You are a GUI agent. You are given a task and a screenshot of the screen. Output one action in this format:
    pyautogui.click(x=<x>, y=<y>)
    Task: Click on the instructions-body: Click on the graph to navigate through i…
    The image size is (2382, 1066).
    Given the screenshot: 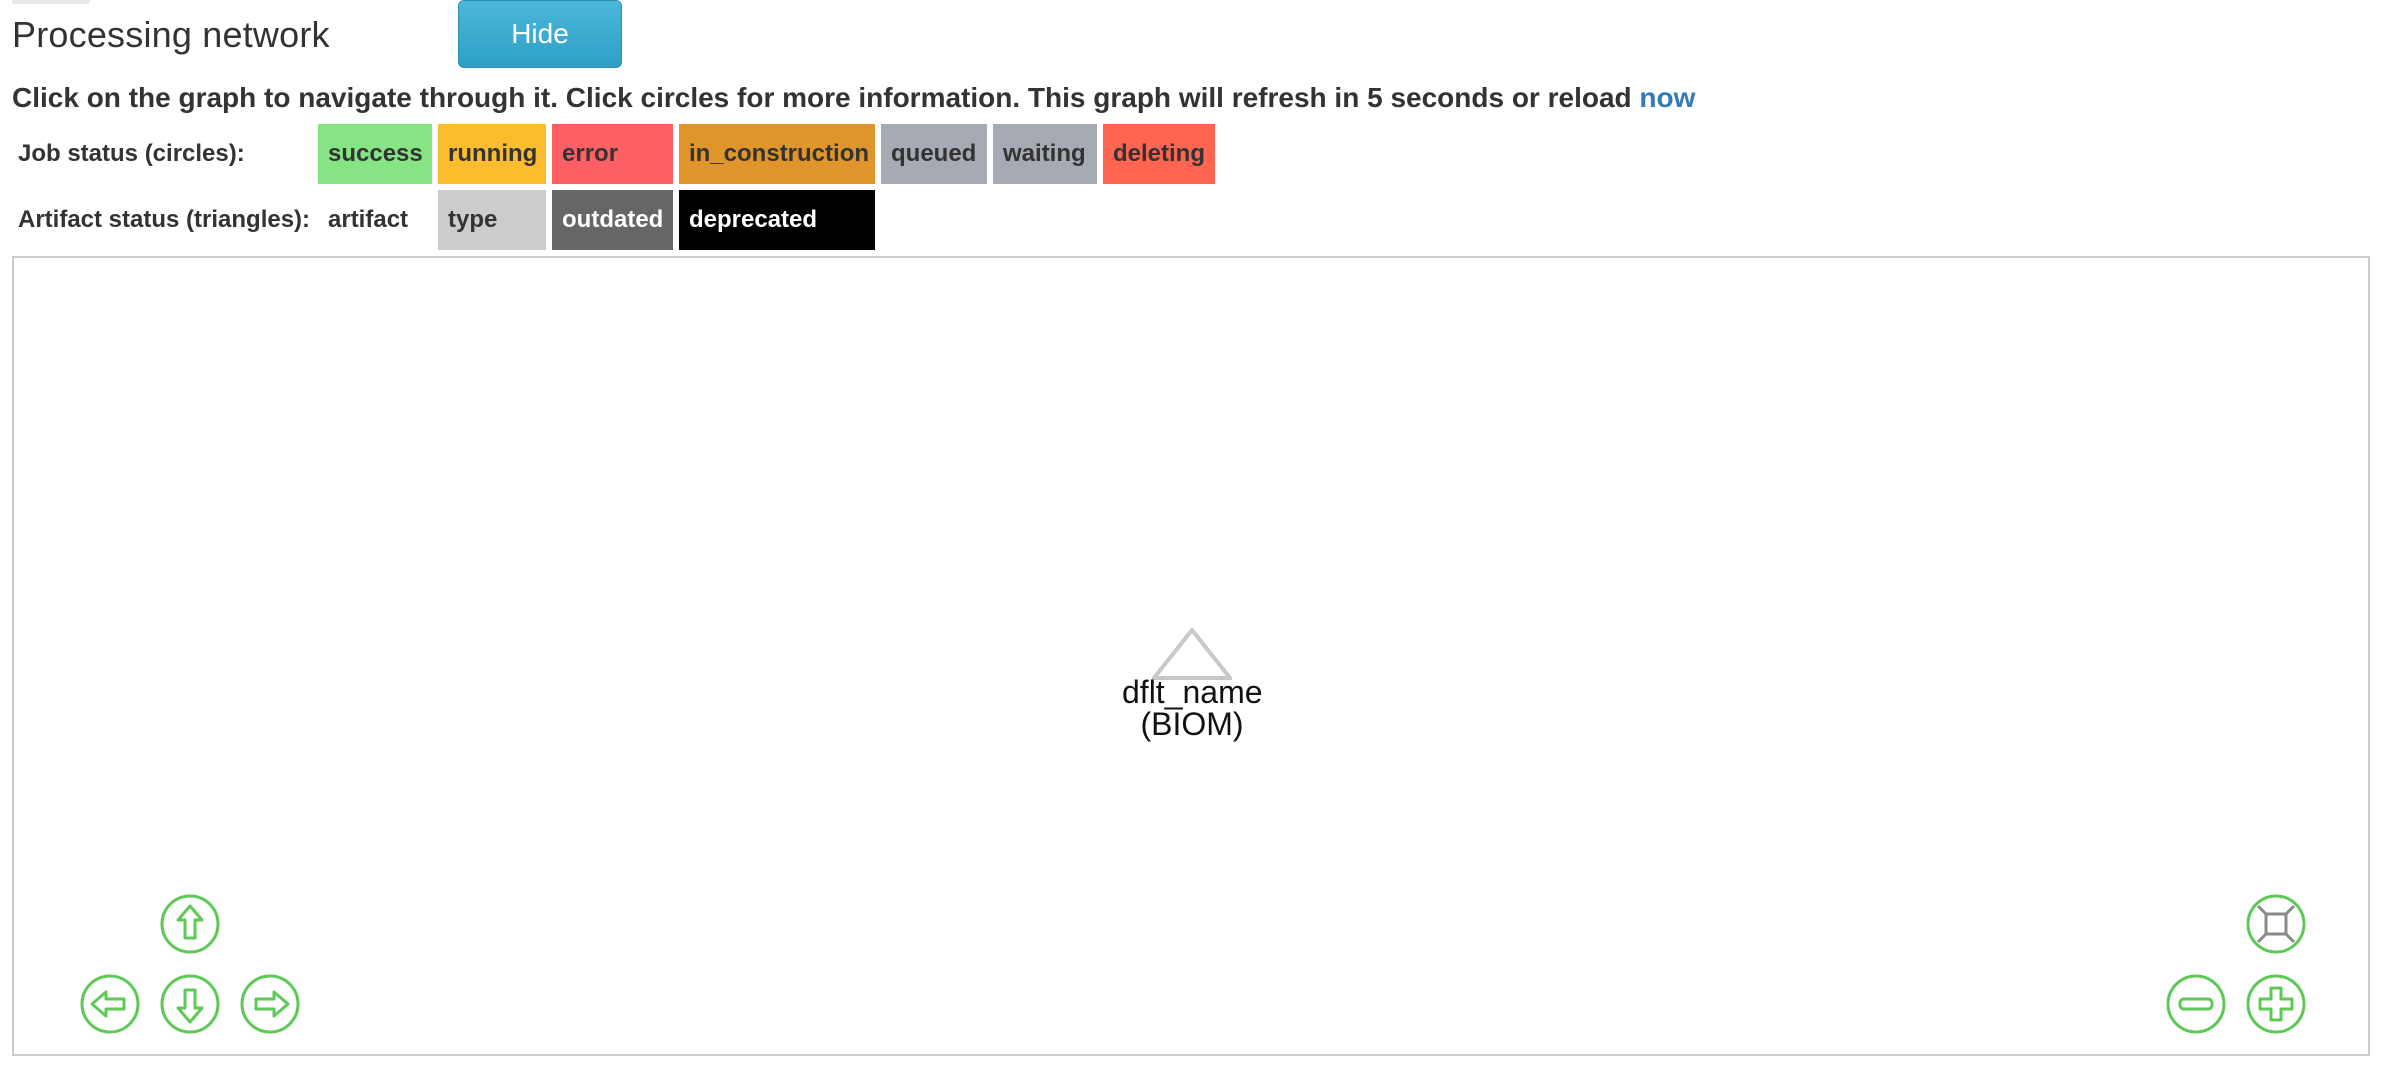 What is the action you would take?
    pyautogui.click(x=826, y=97)
    